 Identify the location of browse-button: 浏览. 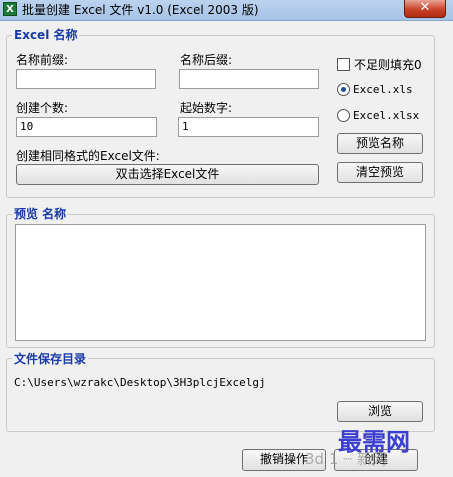
(380, 411).